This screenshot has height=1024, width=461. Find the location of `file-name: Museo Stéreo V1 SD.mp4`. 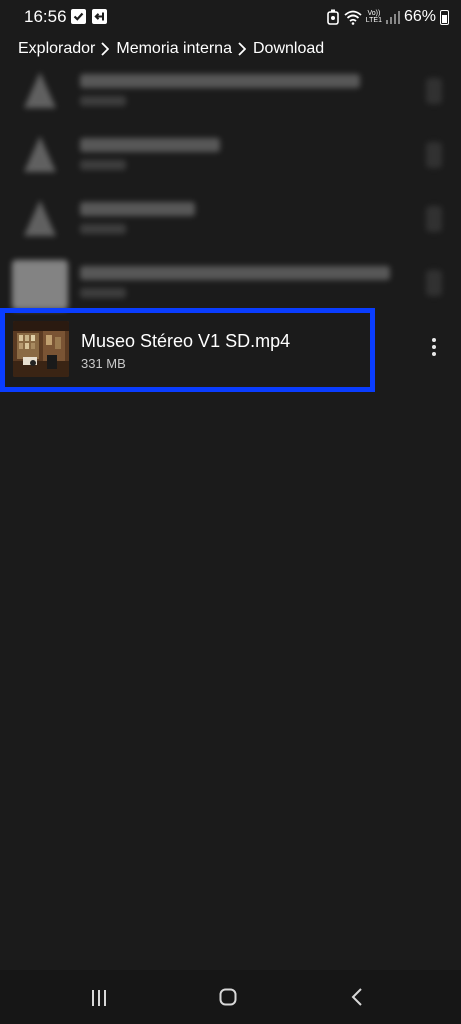

file-name: Museo Stéreo V1 SD.mp4 is located at coordinates (186, 341).